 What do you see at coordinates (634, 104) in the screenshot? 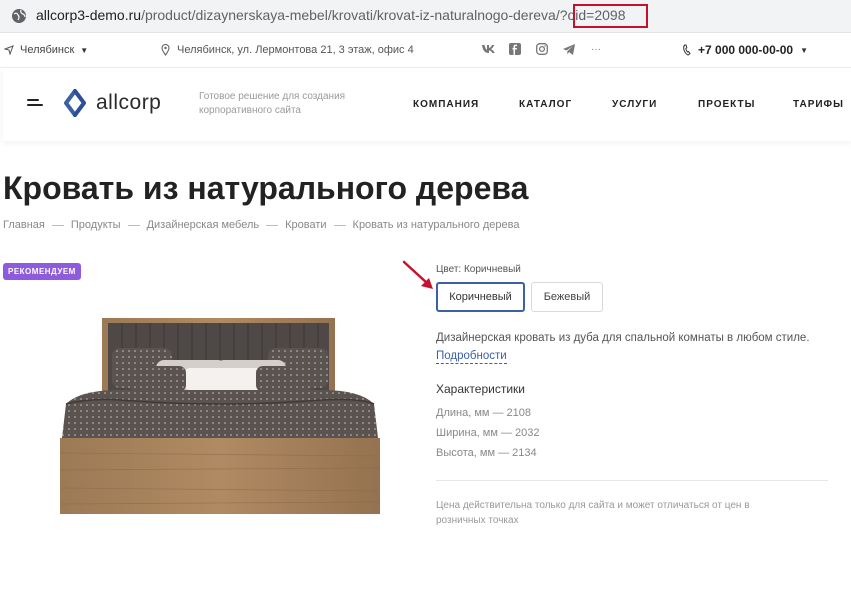
I see `nav-item-services: УСЛУГИ` at bounding box center [634, 104].